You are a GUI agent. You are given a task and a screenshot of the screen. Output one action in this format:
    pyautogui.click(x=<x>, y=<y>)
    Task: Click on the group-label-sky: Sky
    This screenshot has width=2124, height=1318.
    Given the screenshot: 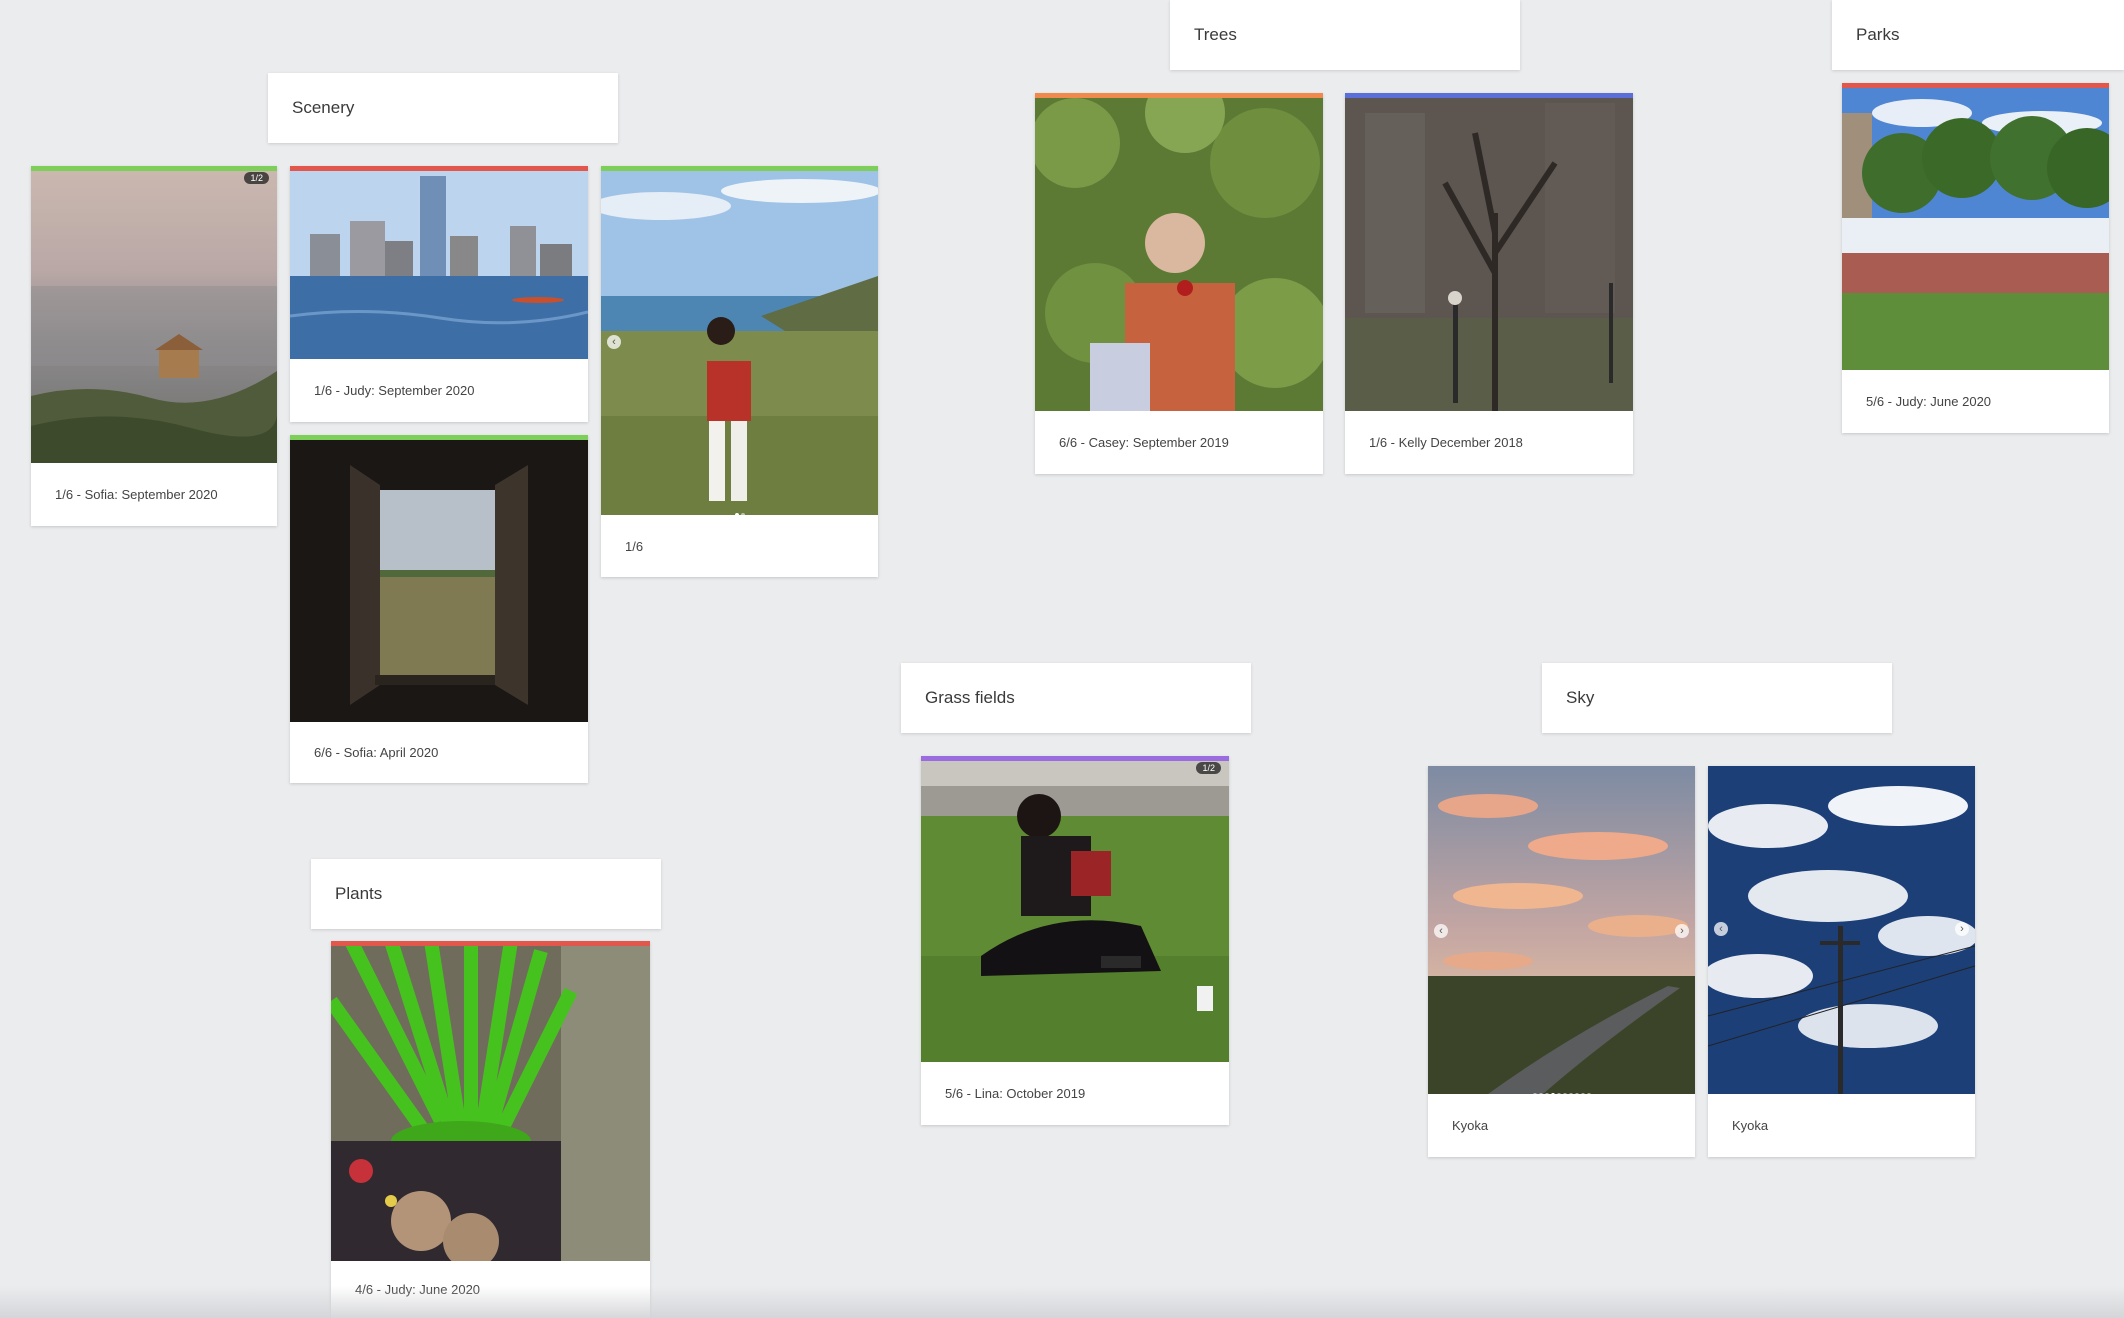 What is the action you would take?
    pyautogui.click(x=1717, y=698)
    